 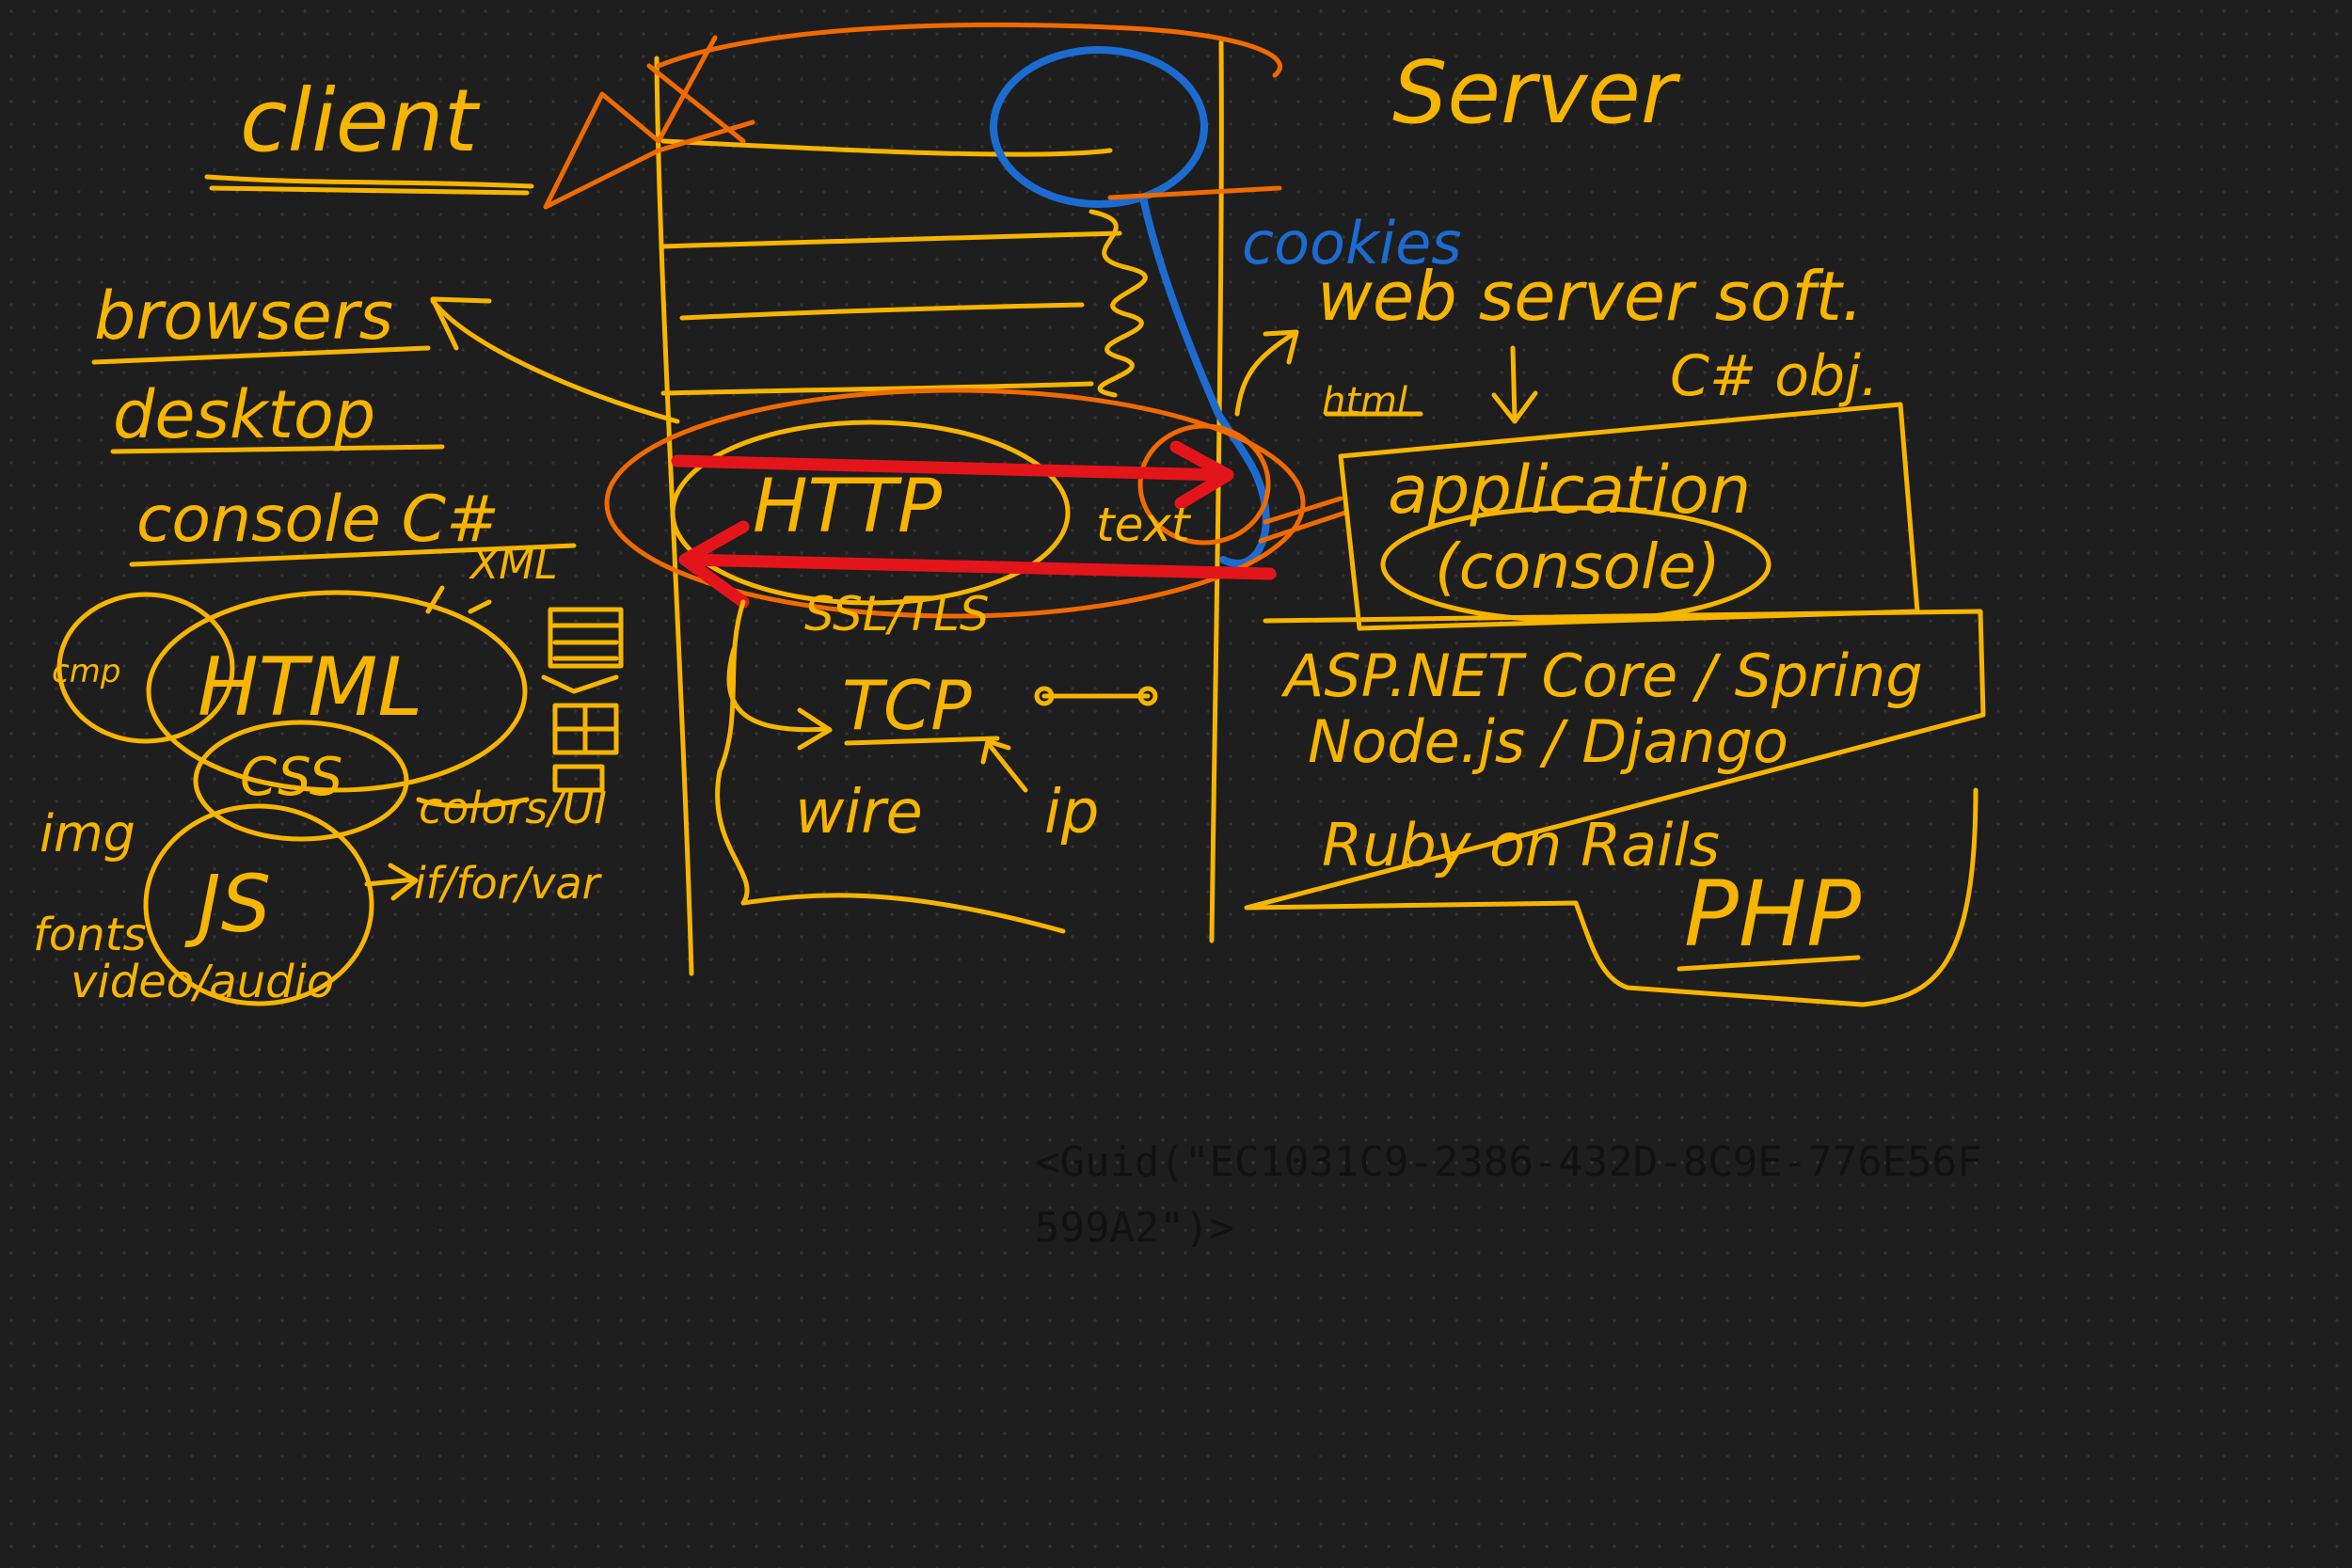 What do you see at coordinates (859, 812) in the screenshot?
I see `wire-label: wire` at bounding box center [859, 812].